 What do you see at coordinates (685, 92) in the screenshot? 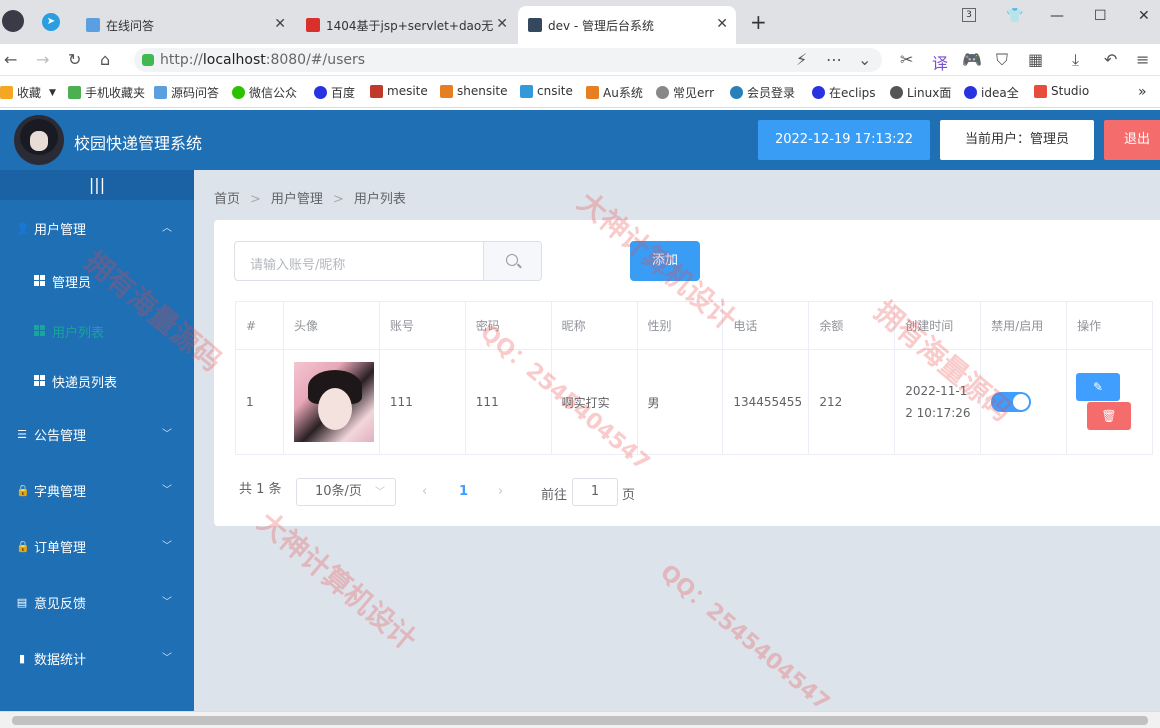
I see `bookmark-item: 常见err` at bounding box center [685, 92].